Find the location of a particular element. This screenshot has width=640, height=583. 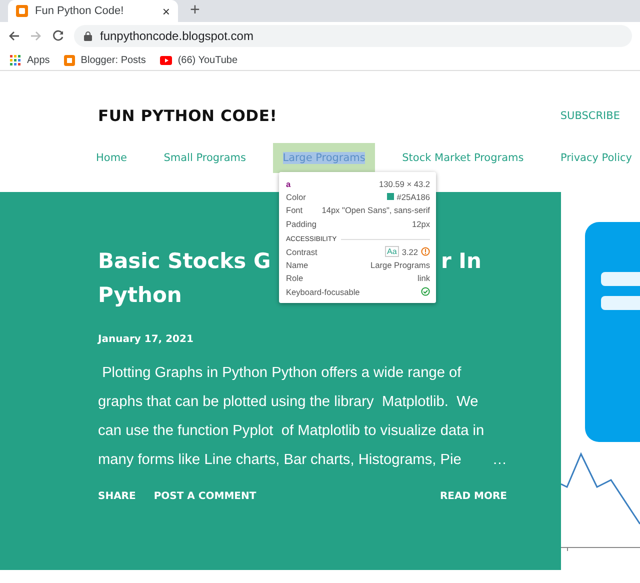

bookmark: Apps is located at coordinates (30, 60).